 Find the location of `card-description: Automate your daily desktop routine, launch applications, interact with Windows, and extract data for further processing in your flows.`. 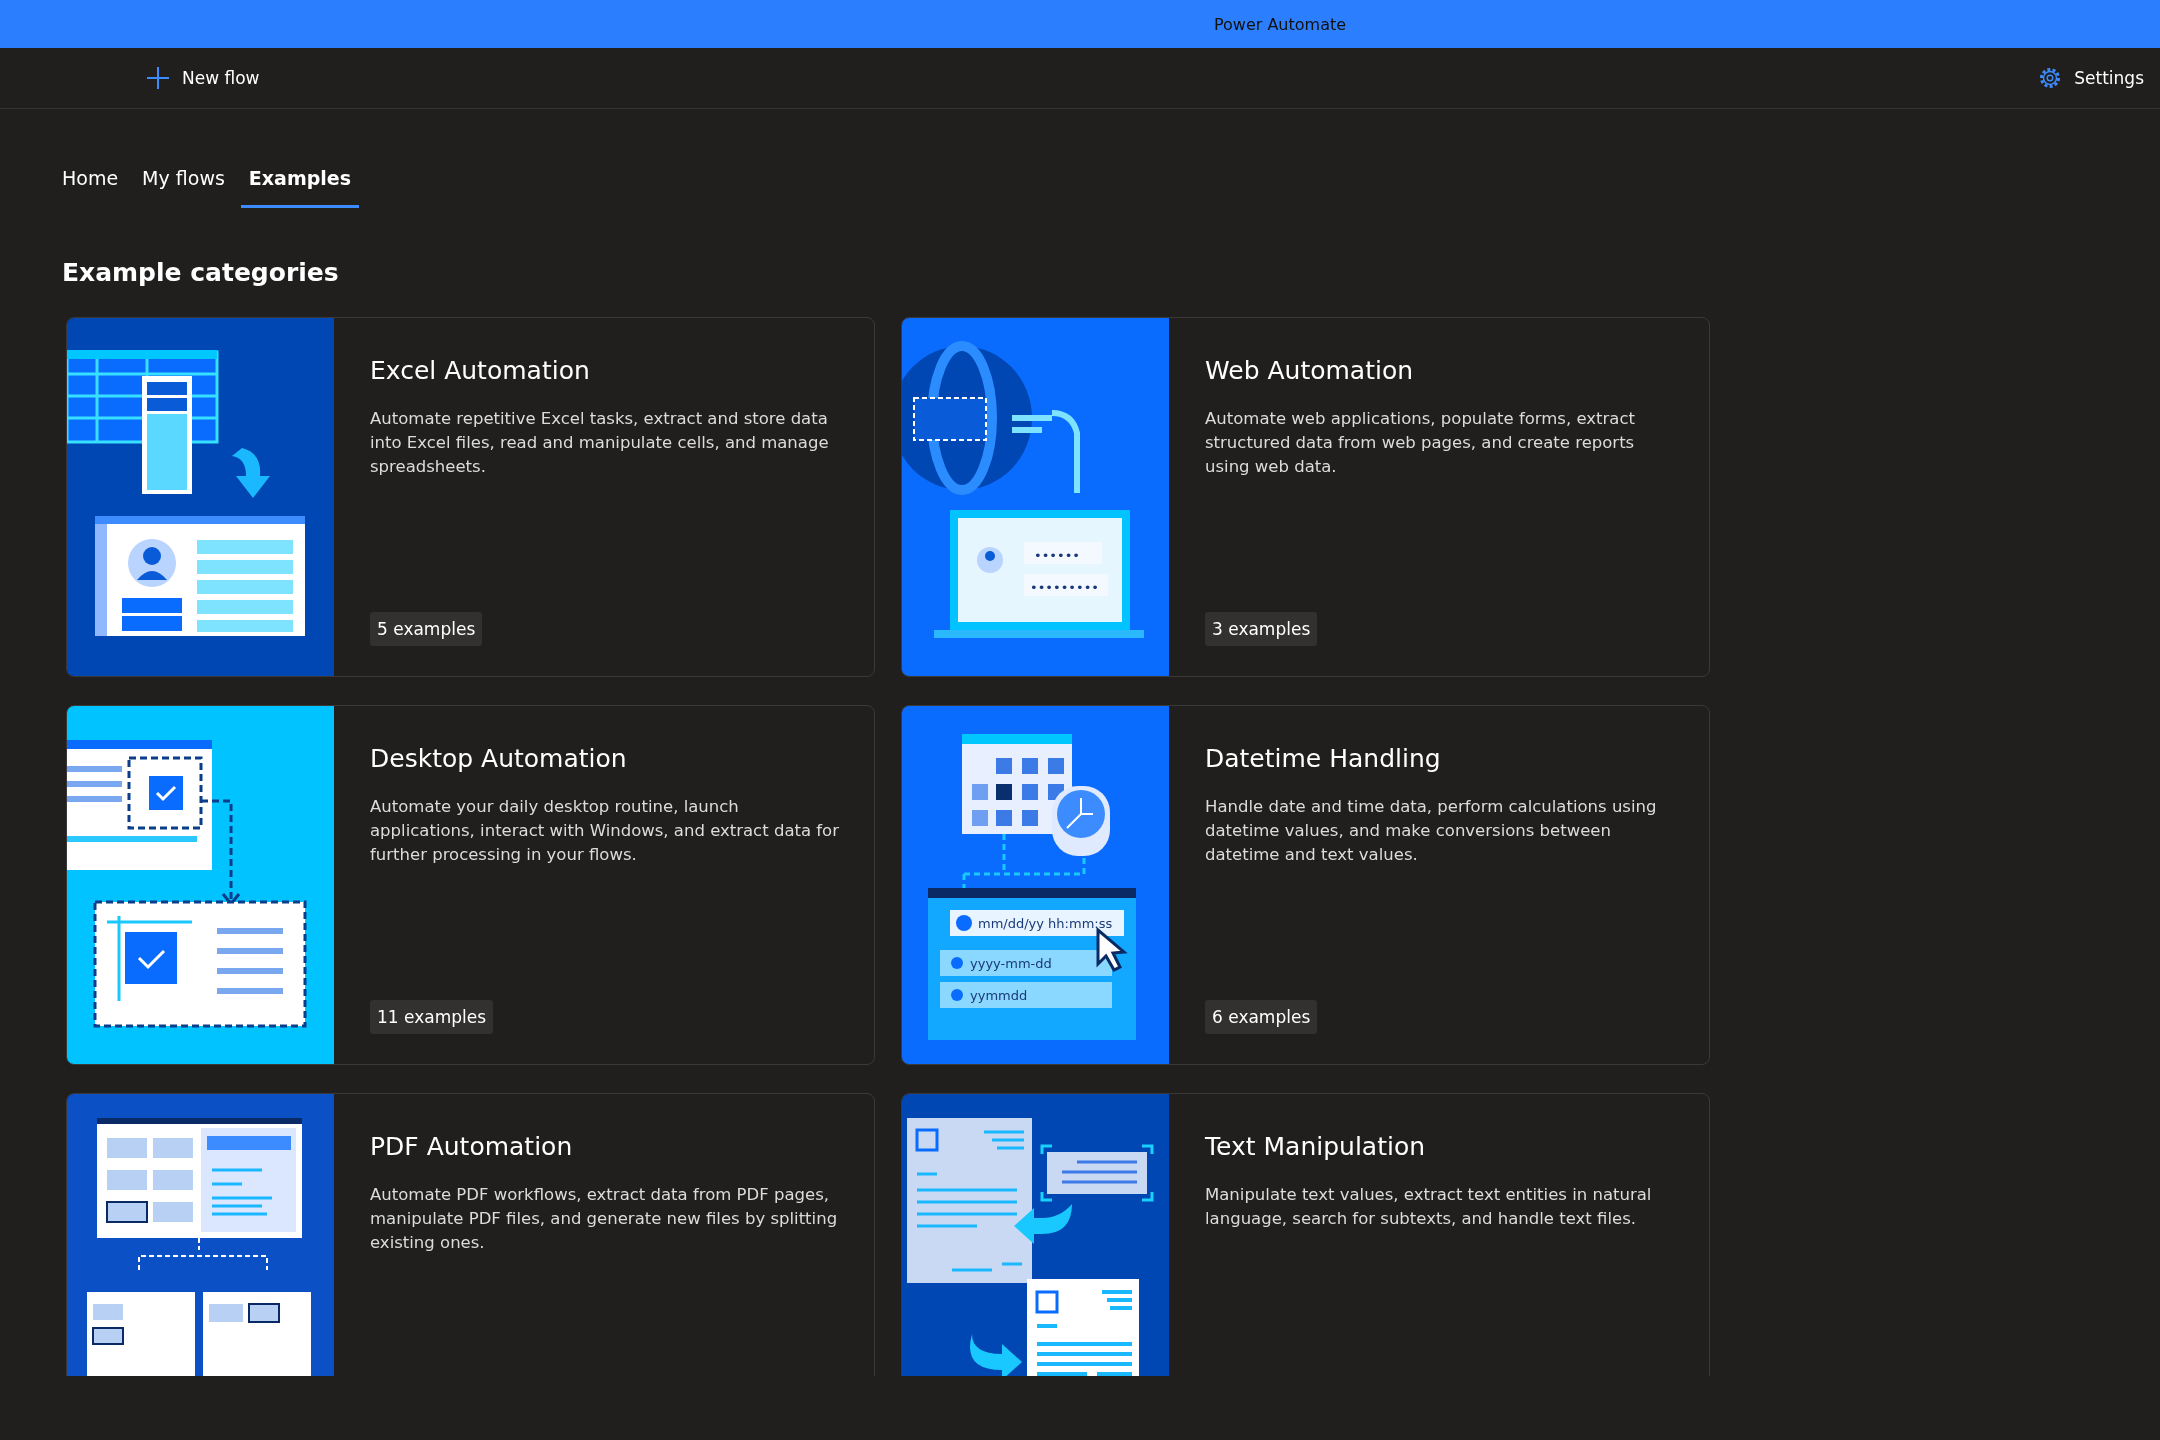

card-description: Automate your daily desktop routine, launch applications, interact with Windows, and extract data for further processing in your flows. is located at coordinates (605, 831).